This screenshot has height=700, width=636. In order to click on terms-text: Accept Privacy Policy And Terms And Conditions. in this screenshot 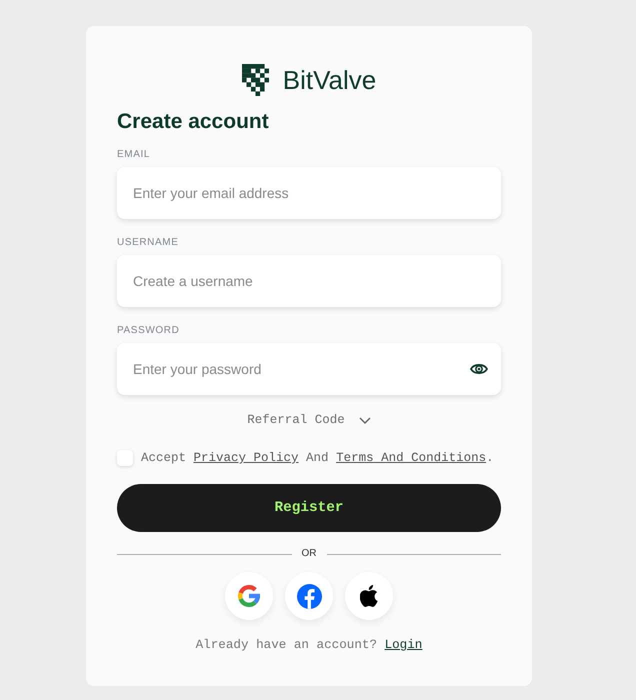, I will do `click(317, 458)`.